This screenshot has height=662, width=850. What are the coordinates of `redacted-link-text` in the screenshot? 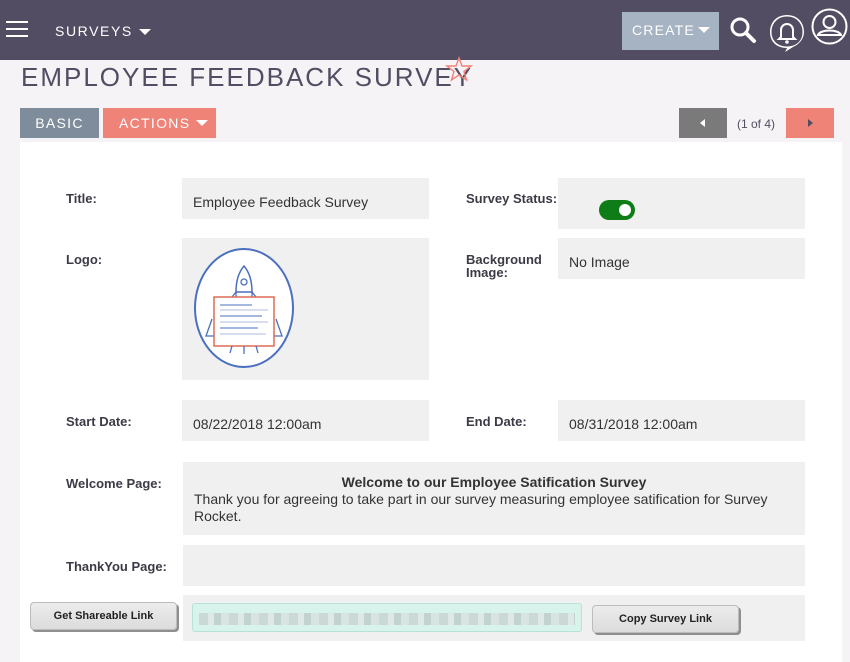 It's located at (387, 619).